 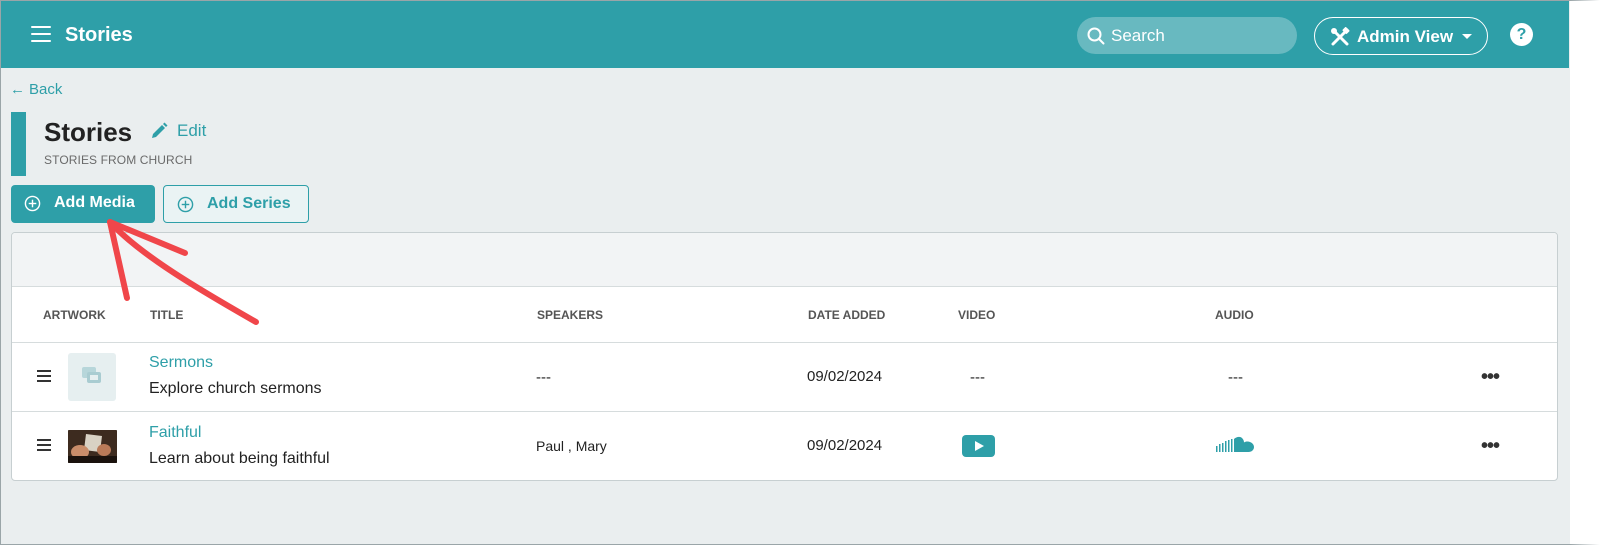 I want to click on page-subtitle: STORIES FROM CHURCH, so click(x=118, y=160).